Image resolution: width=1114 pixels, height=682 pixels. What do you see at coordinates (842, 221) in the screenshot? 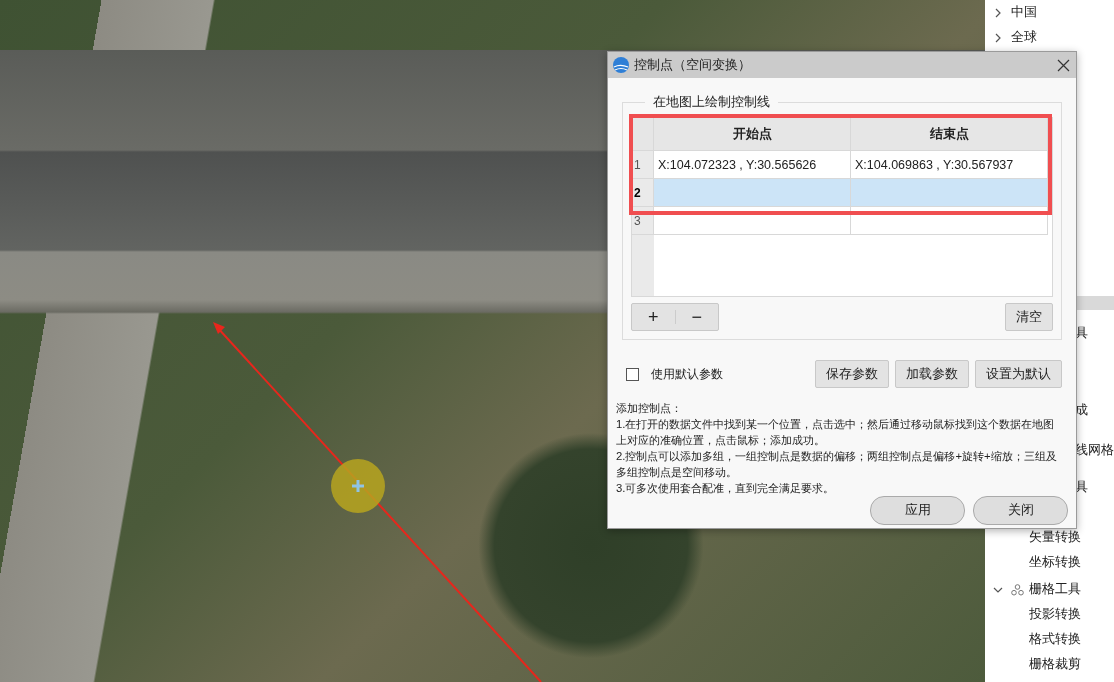
I see `table-row: 3` at bounding box center [842, 221].